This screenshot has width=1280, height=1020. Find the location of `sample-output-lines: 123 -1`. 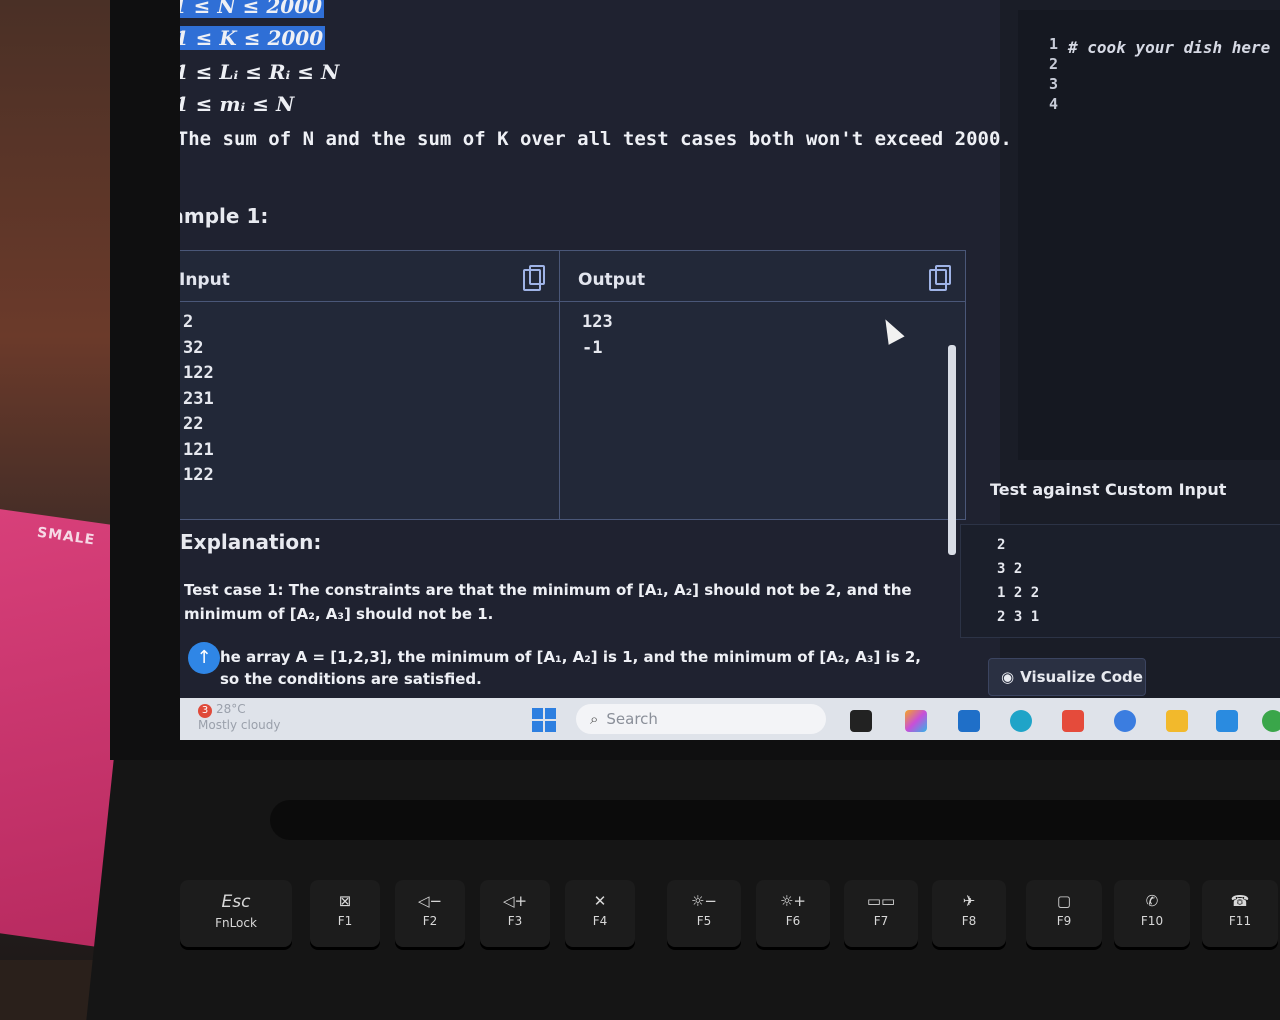

sample-output-lines: 123 -1 is located at coordinates (762, 331).